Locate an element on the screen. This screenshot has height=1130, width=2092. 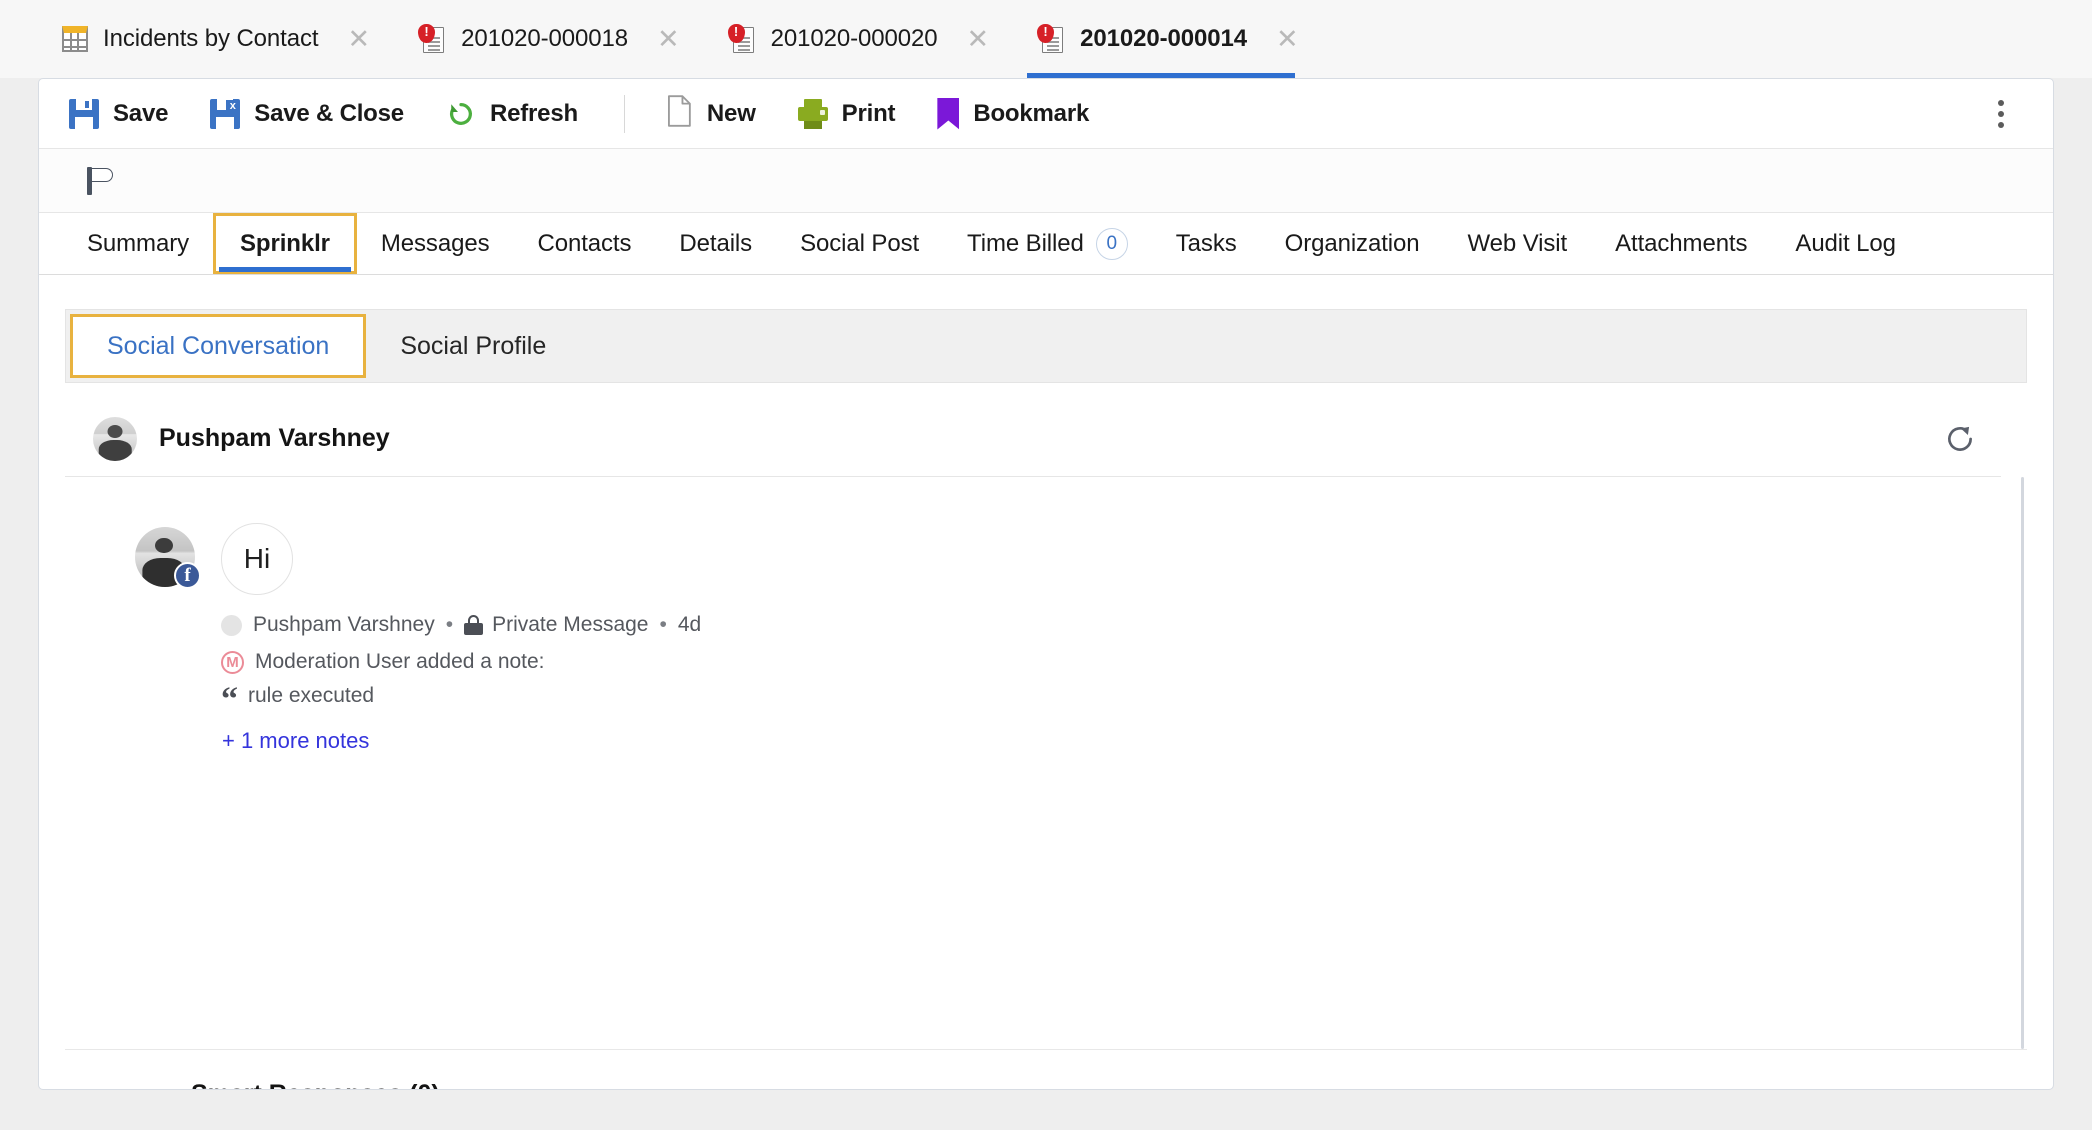
bookmark-button: Bookmark is located at coordinates (1013, 113).